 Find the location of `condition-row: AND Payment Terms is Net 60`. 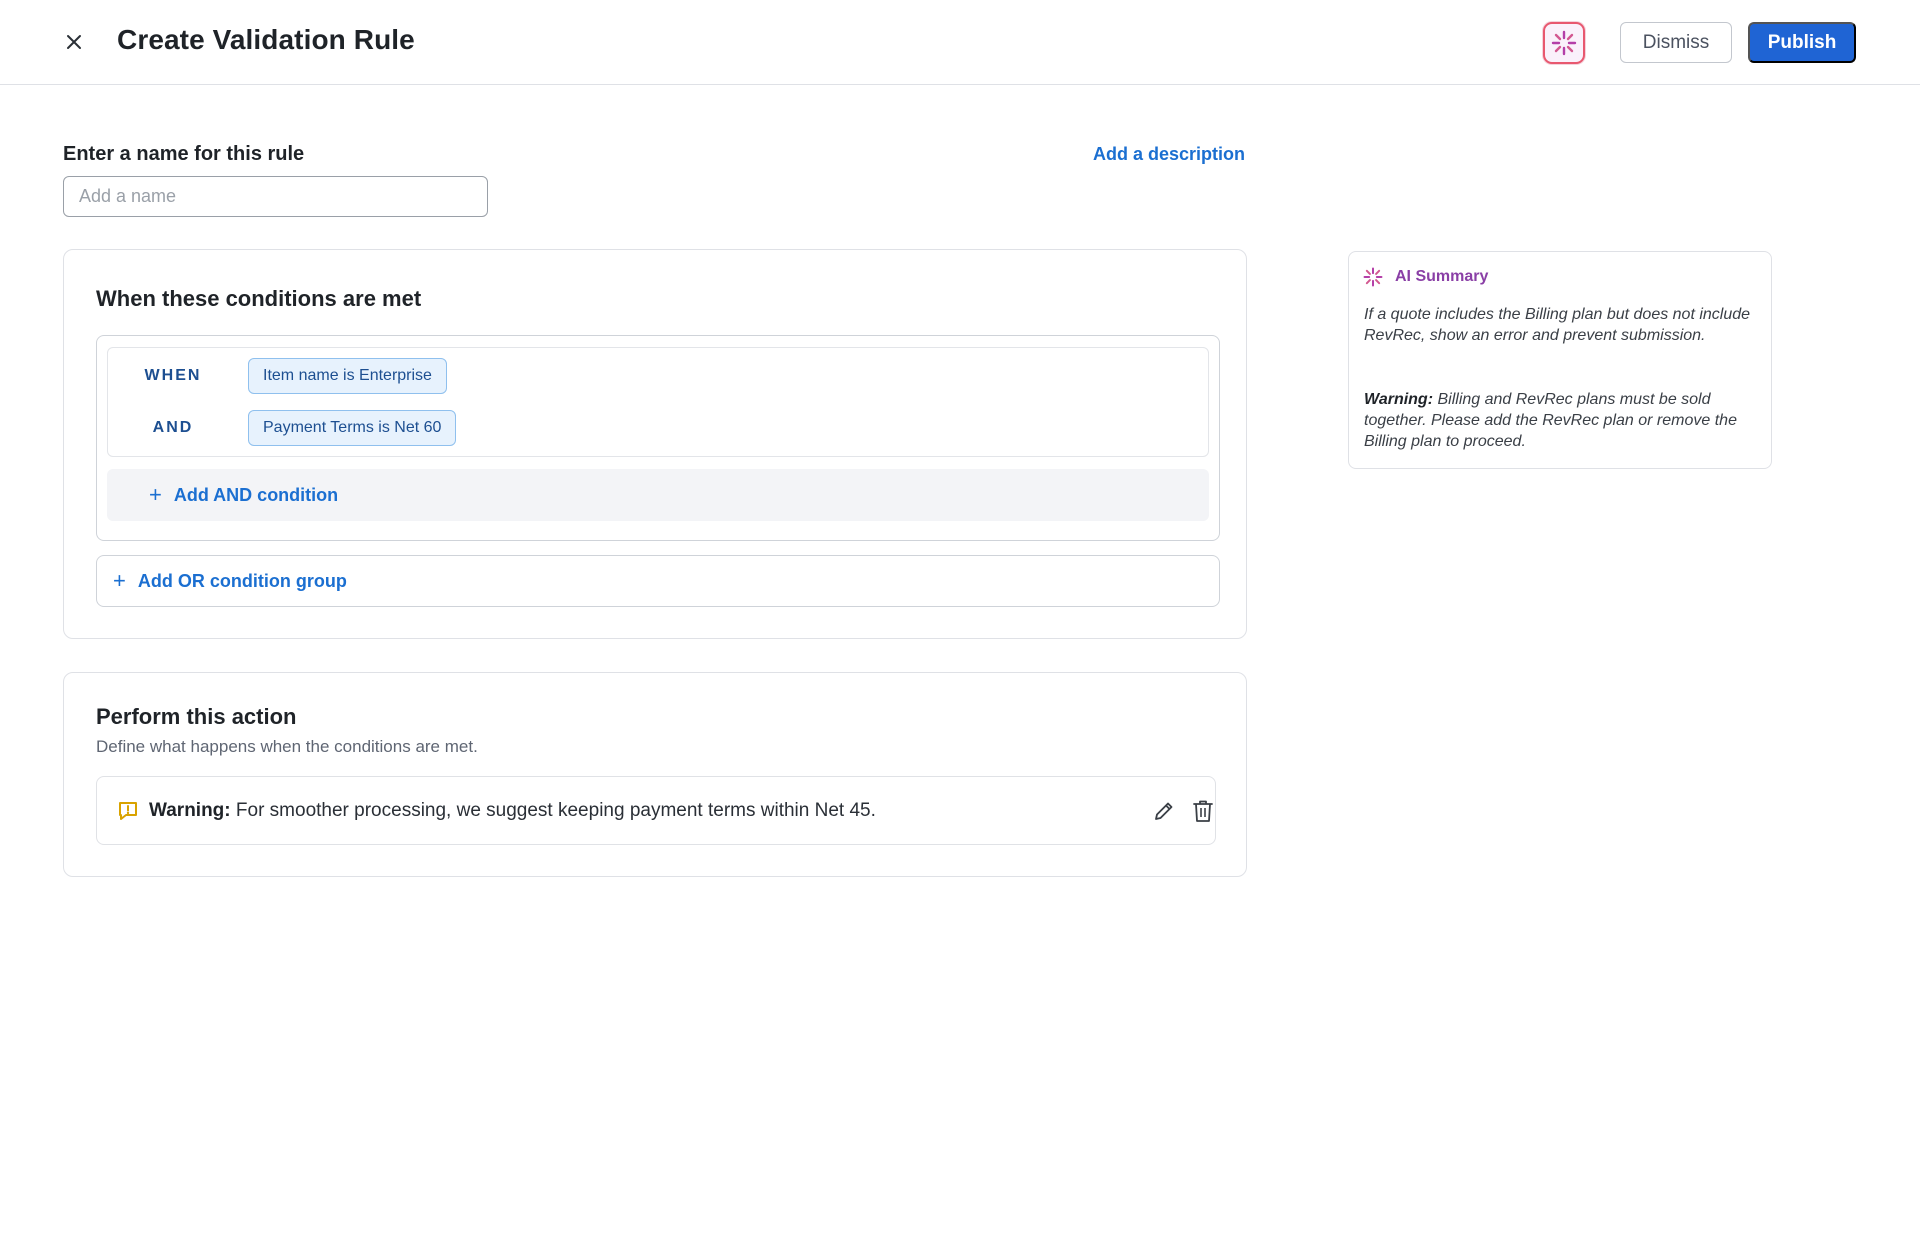

condition-row: AND Payment Terms is Net 60 is located at coordinates (658, 428).